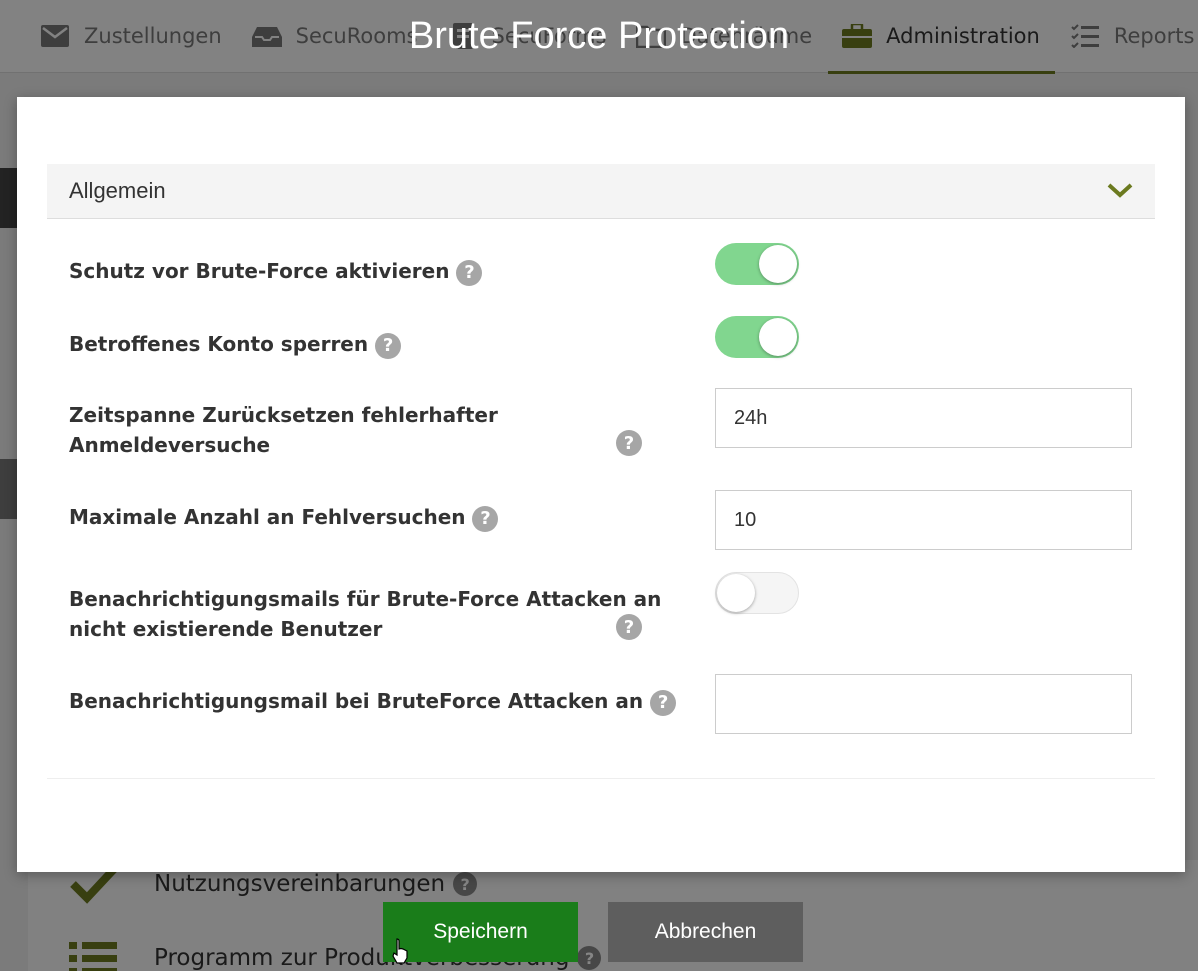  I want to click on reset-timespan-input, so click(923, 418).